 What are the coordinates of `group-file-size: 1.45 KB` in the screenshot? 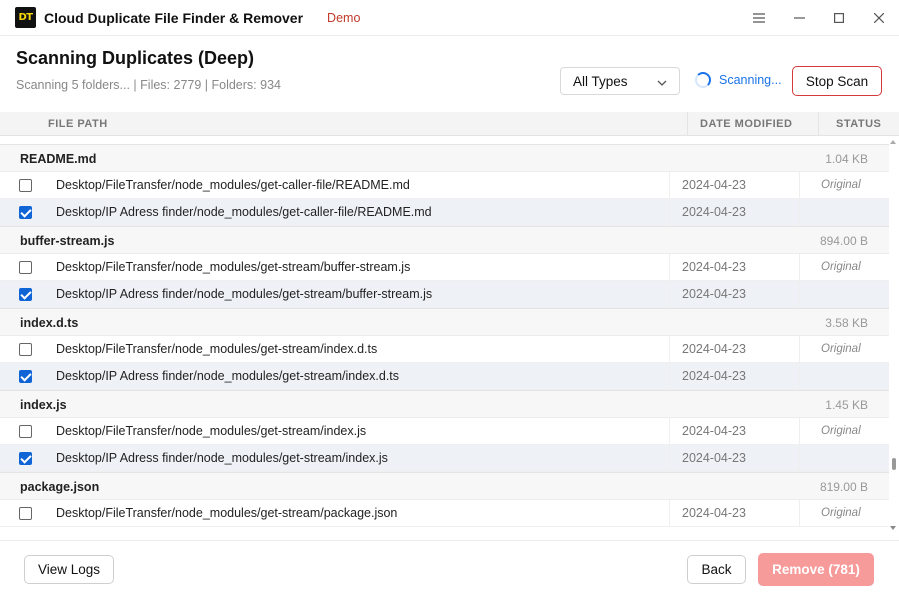 It's located at (846, 405).